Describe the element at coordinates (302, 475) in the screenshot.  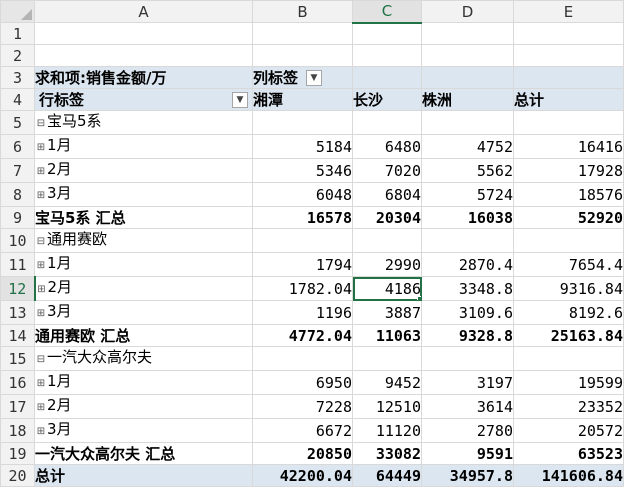
I see `grand-total-cell: 42200.04` at that location.